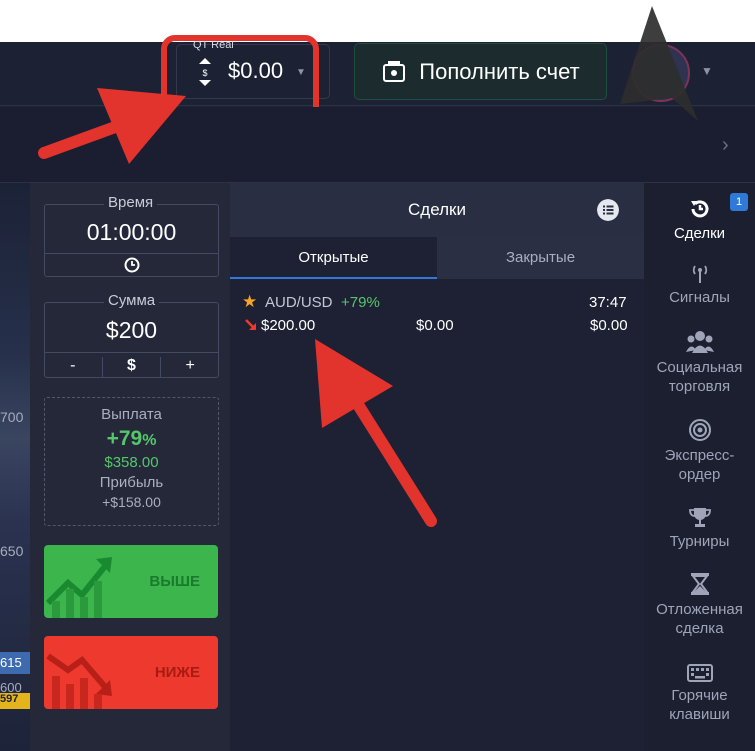  I want to click on star-icon: ★, so click(249, 302).